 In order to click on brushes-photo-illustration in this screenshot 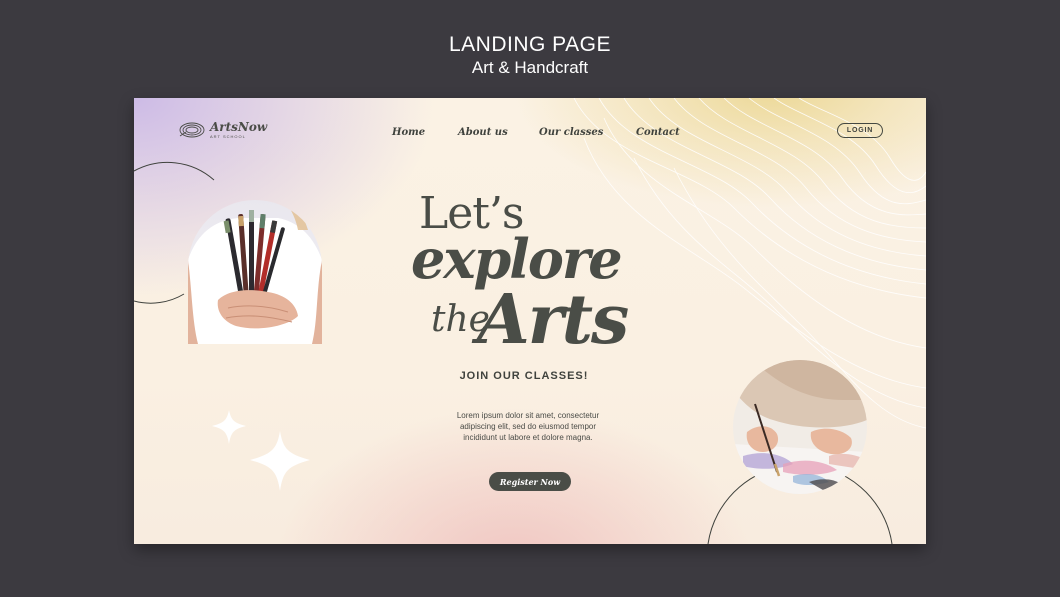, I will do `click(255, 272)`.